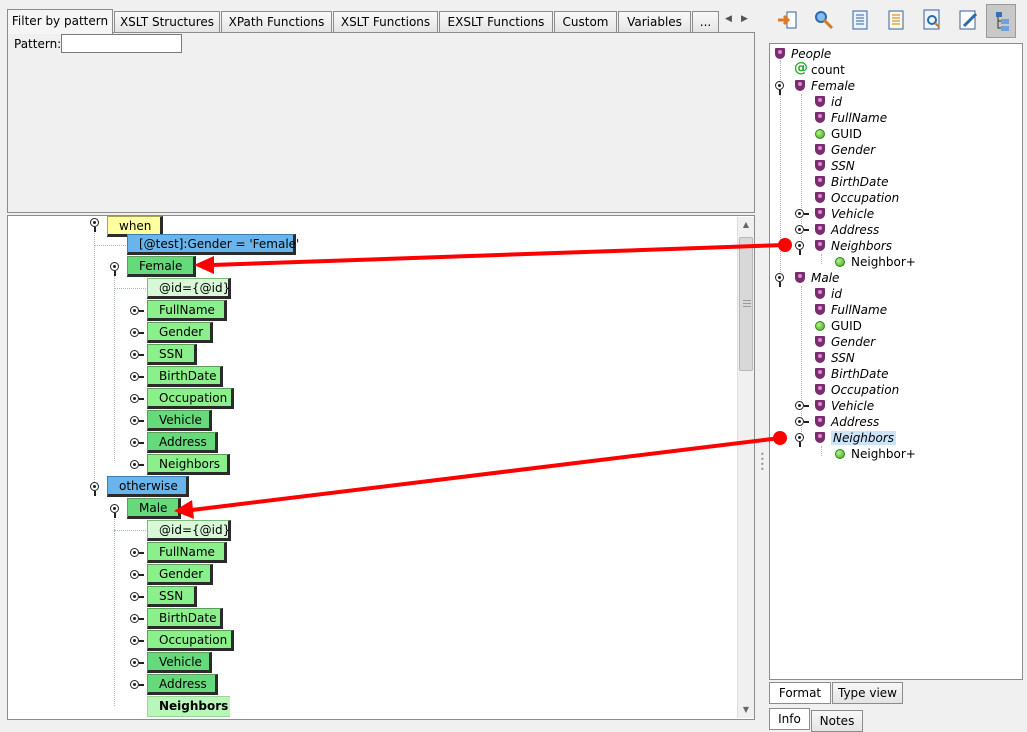  I want to click on edit-icon, so click(968, 21).